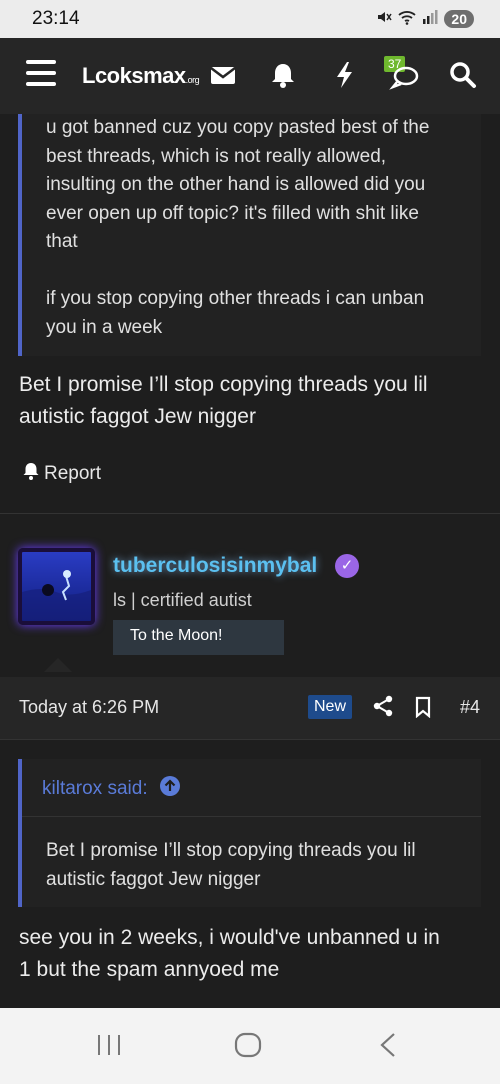 This screenshot has height=1084, width=500. I want to click on quote-divider, so click(251, 816).